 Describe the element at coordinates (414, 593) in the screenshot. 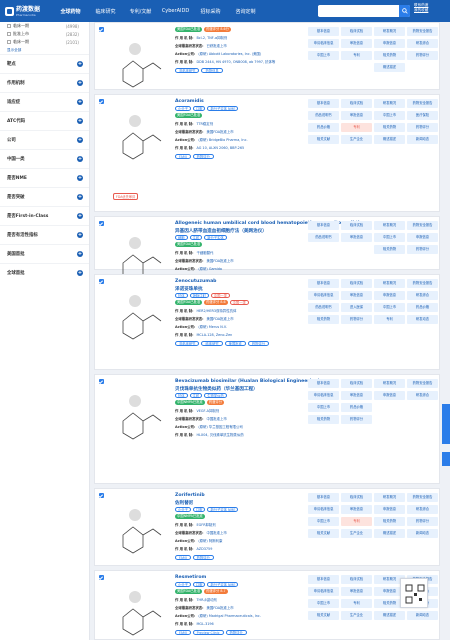

I see `qr-popup` at that location.